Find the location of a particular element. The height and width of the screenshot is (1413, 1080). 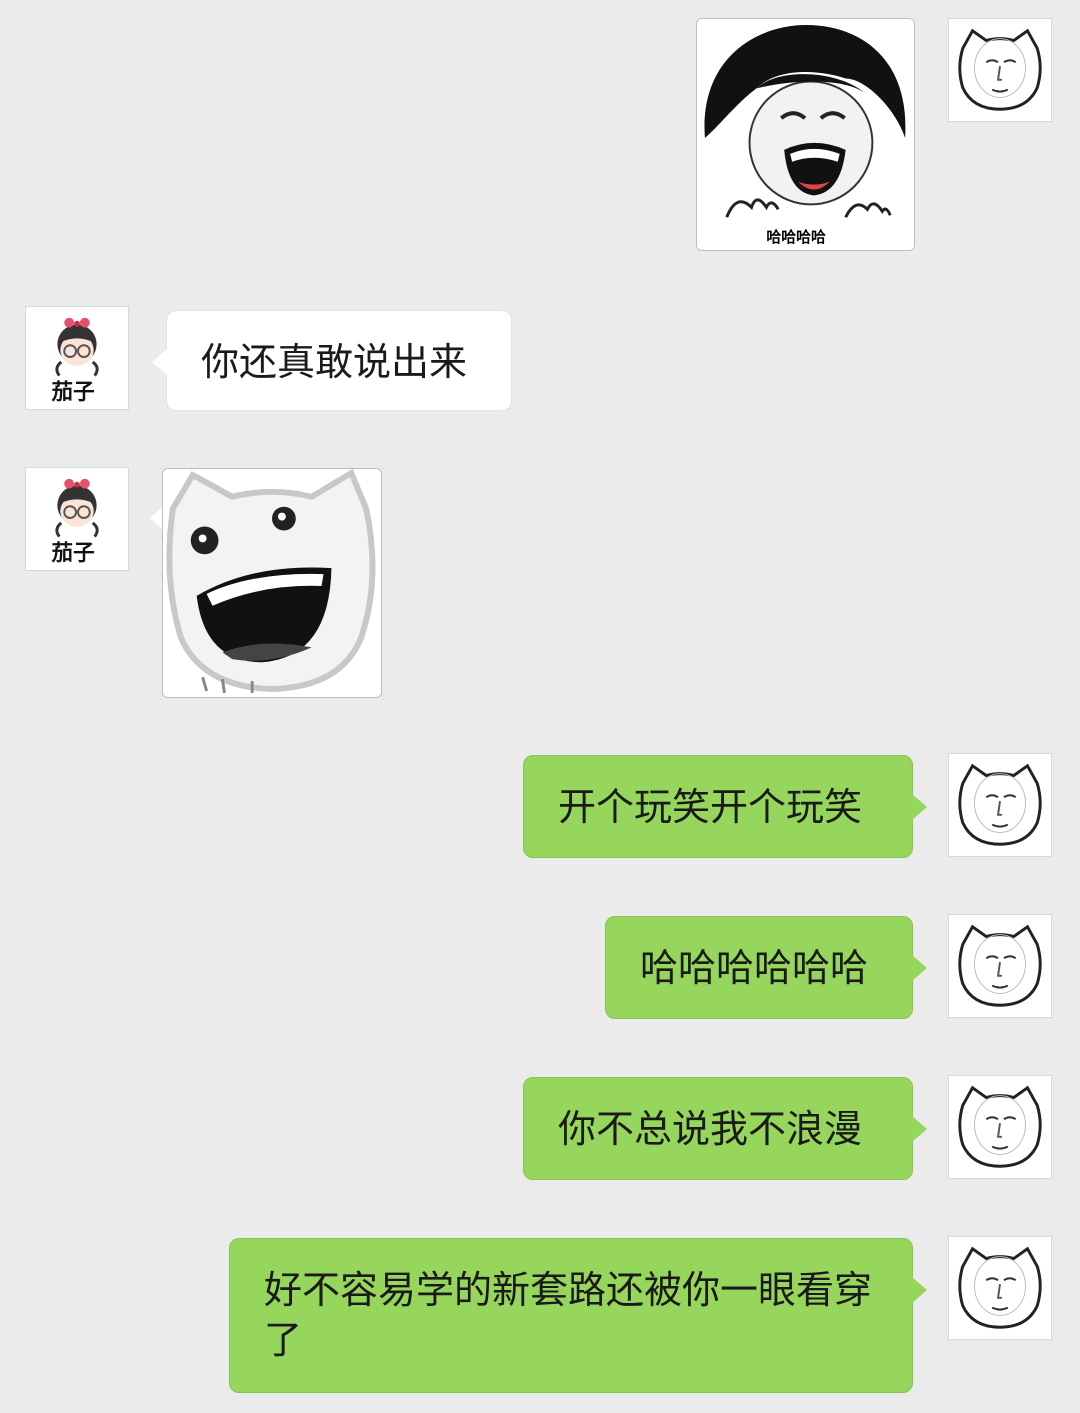

message-text: 你还真敢说出来 is located at coordinates (334, 362).